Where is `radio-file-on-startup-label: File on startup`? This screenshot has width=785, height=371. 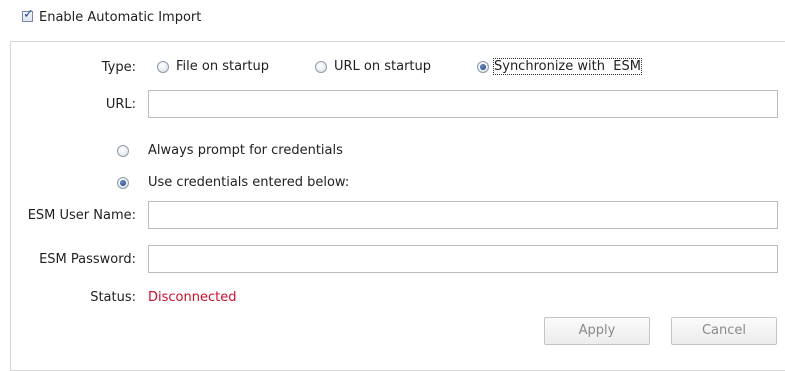 radio-file-on-startup-label: File on startup is located at coordinates (222, 66).